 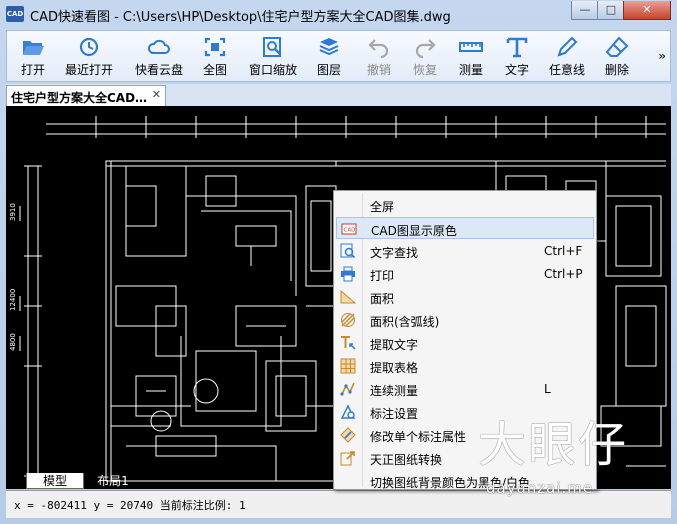 I want to click on document-tab: 住宅户型方案大全CAD… ✕, so click(x=86, y=95).